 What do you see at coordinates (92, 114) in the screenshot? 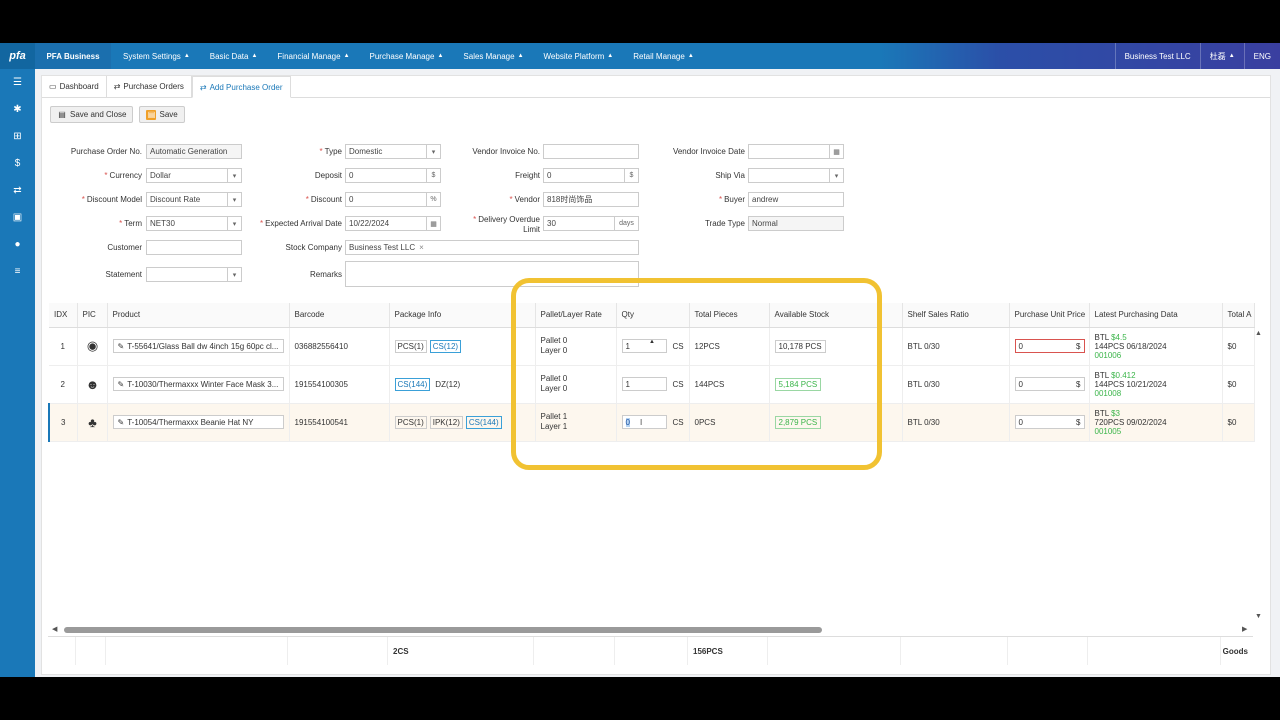
I see `save-and-close-button: ▤ Save and Close` at bounding box center [92, 114].